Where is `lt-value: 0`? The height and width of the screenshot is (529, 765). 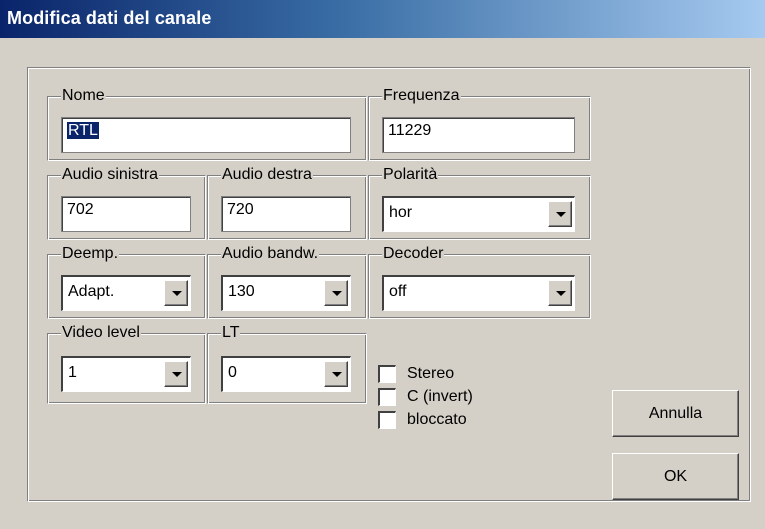 lt-value: 0 is located at coordinates (232, 372).